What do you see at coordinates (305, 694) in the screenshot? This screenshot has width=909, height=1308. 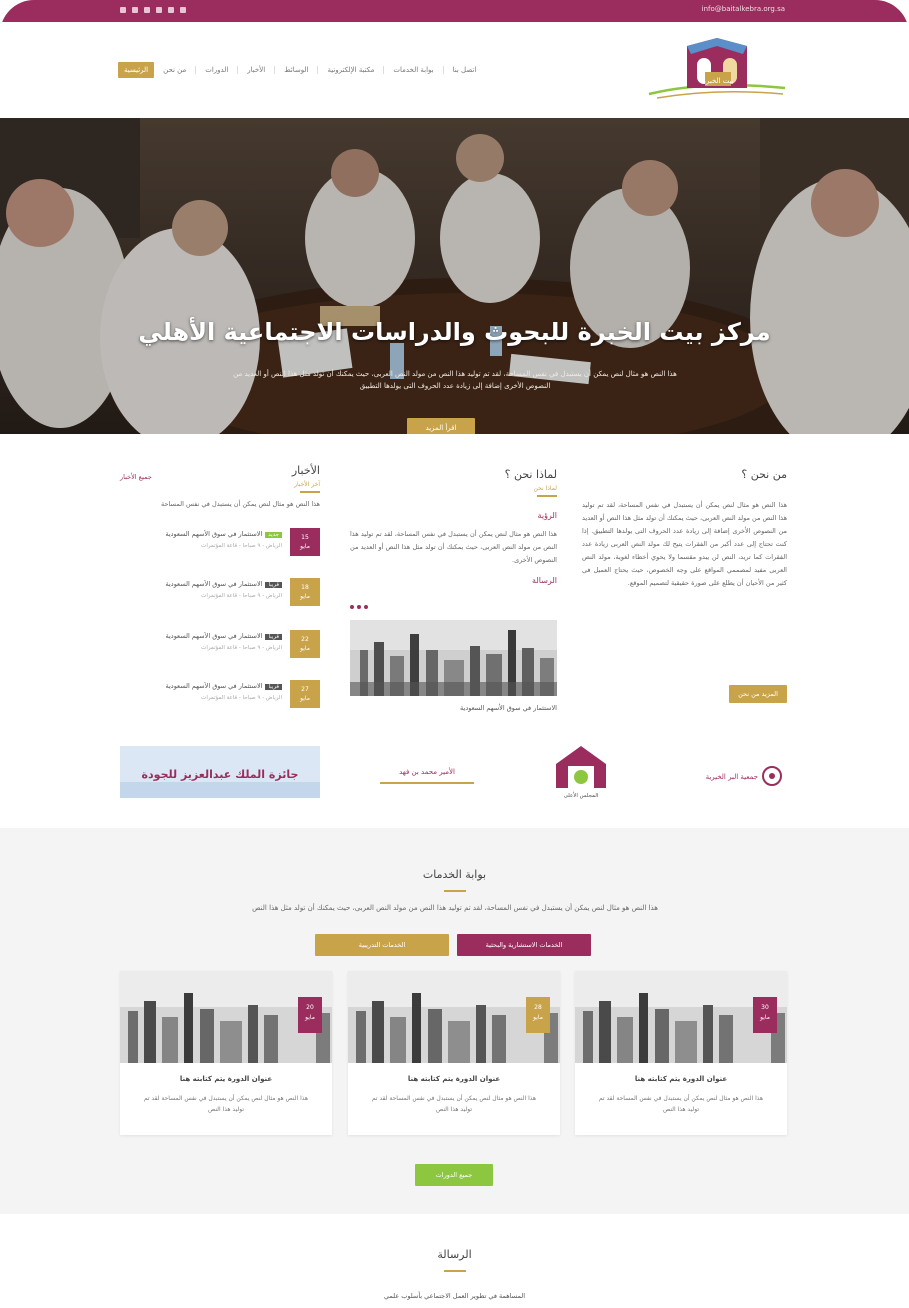 I see `event-date-badge: 27 مايو` at bounding box center [305, 694].